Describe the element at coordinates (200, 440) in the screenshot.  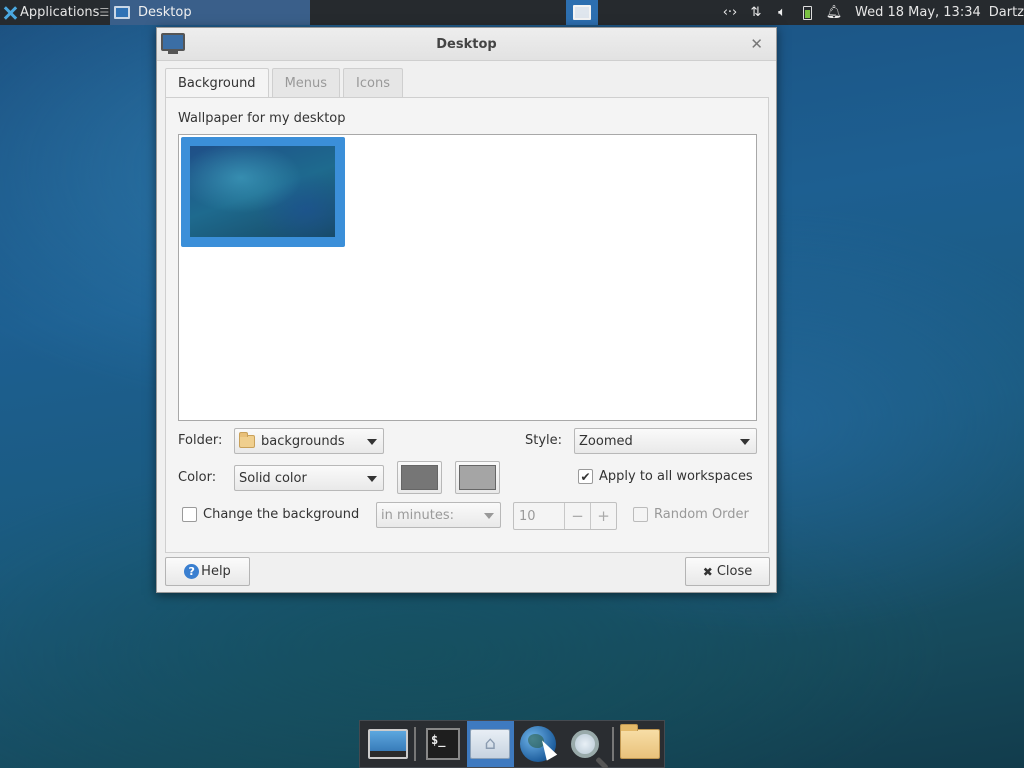
I see `folder-label: Folder:` at that location.